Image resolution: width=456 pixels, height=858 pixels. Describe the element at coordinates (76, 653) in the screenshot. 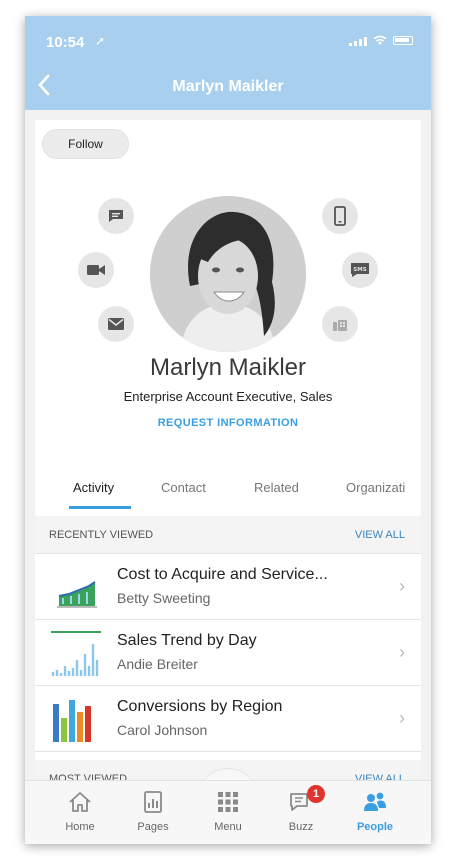

I see `bar-trend-icon` at that location.